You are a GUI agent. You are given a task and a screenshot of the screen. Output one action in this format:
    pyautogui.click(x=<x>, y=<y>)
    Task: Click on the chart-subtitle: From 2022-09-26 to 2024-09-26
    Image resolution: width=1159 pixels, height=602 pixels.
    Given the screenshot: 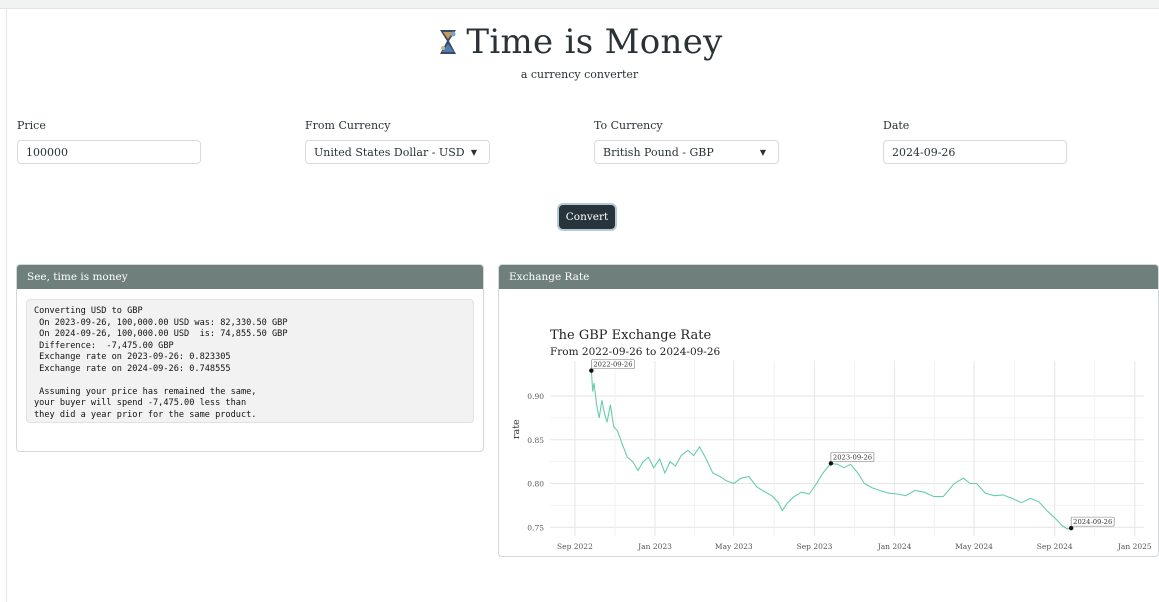 What is the action you would take?
    pyautogui.click(x=635, y=352)
    